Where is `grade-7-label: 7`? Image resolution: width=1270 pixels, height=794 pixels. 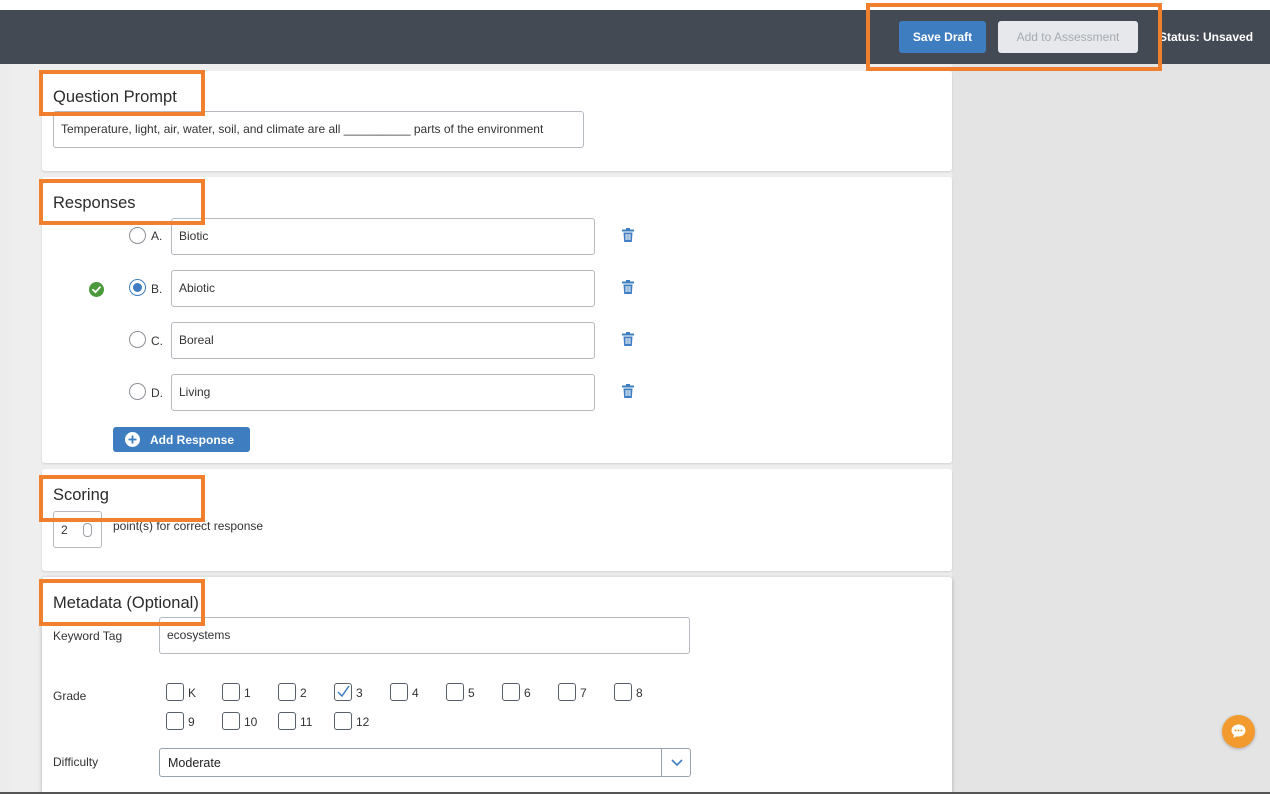 grade-7-label: 7 is located at coordinates (583, 693).